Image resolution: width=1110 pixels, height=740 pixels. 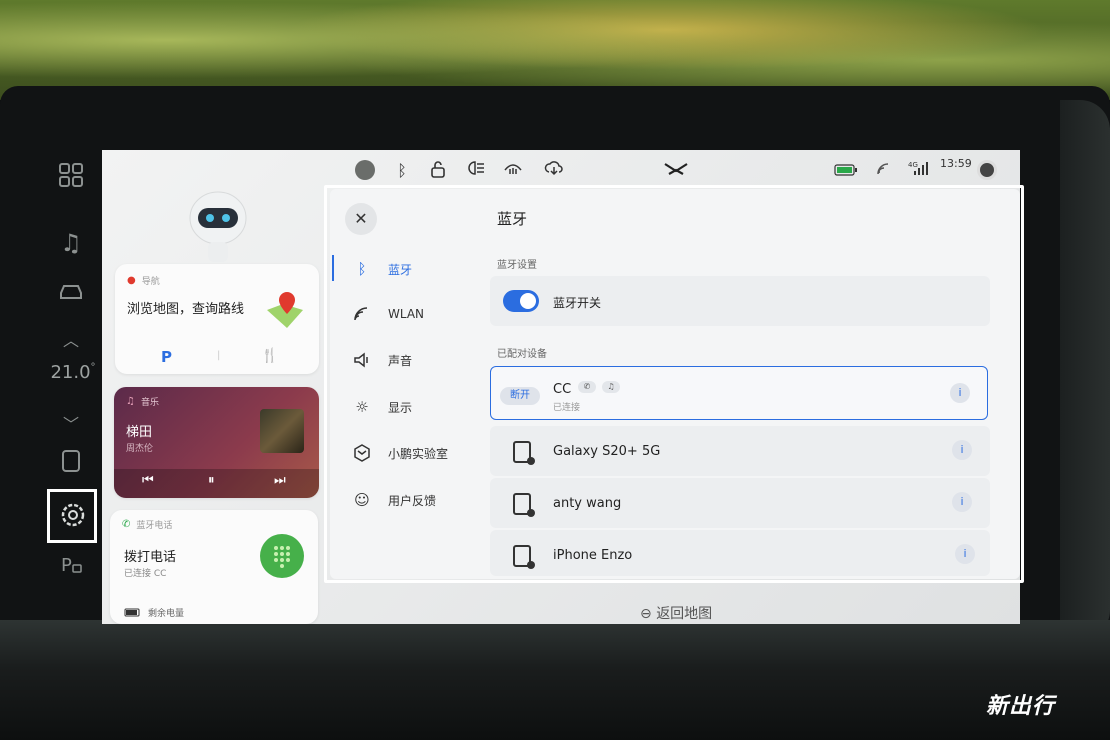 What do you see at coordinates (269, 356) in the screenshot?
I see `restaurant-icon: 🍴` at bounding box center [269, 356].